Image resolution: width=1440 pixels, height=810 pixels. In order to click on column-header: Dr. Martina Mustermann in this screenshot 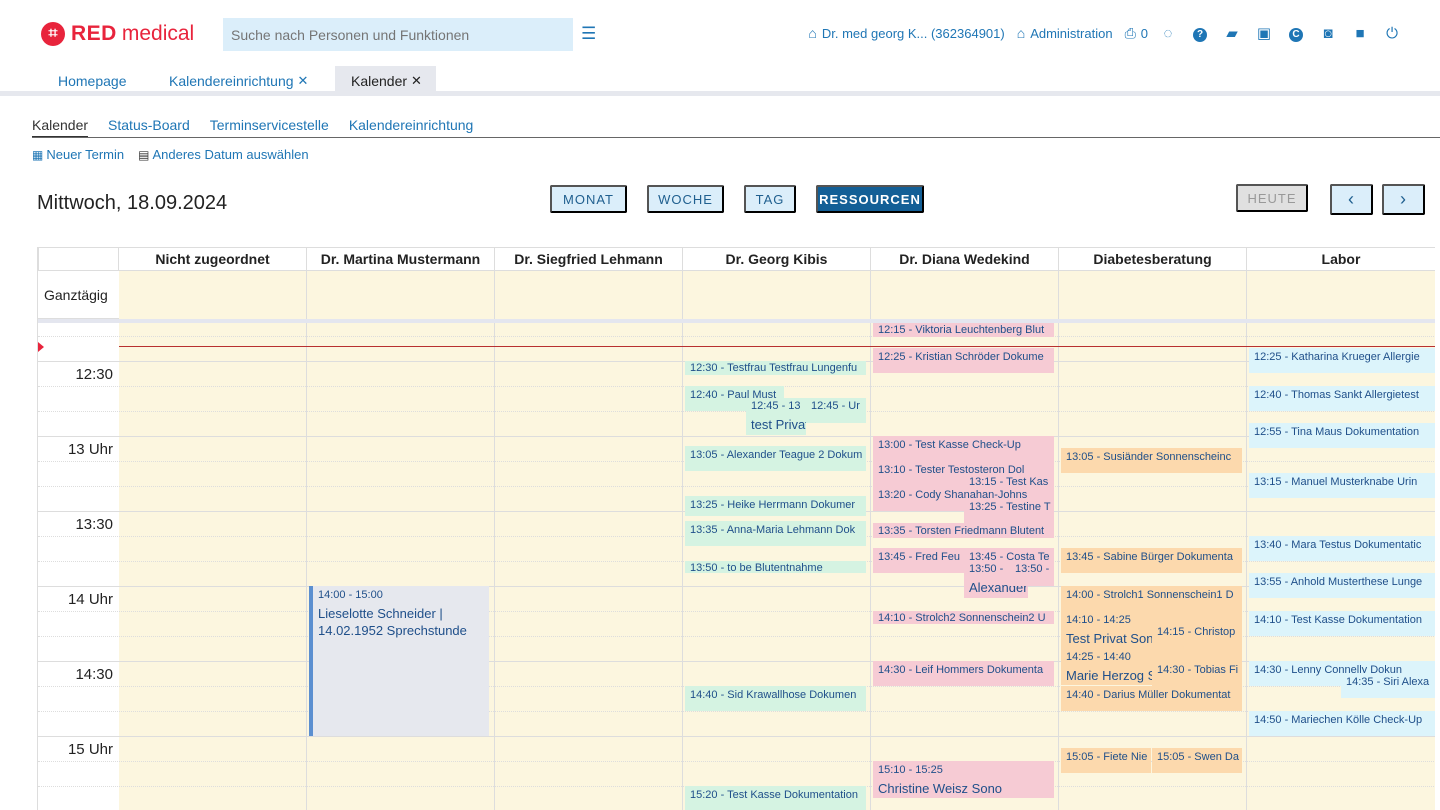, I will do `click(401, 259)`.